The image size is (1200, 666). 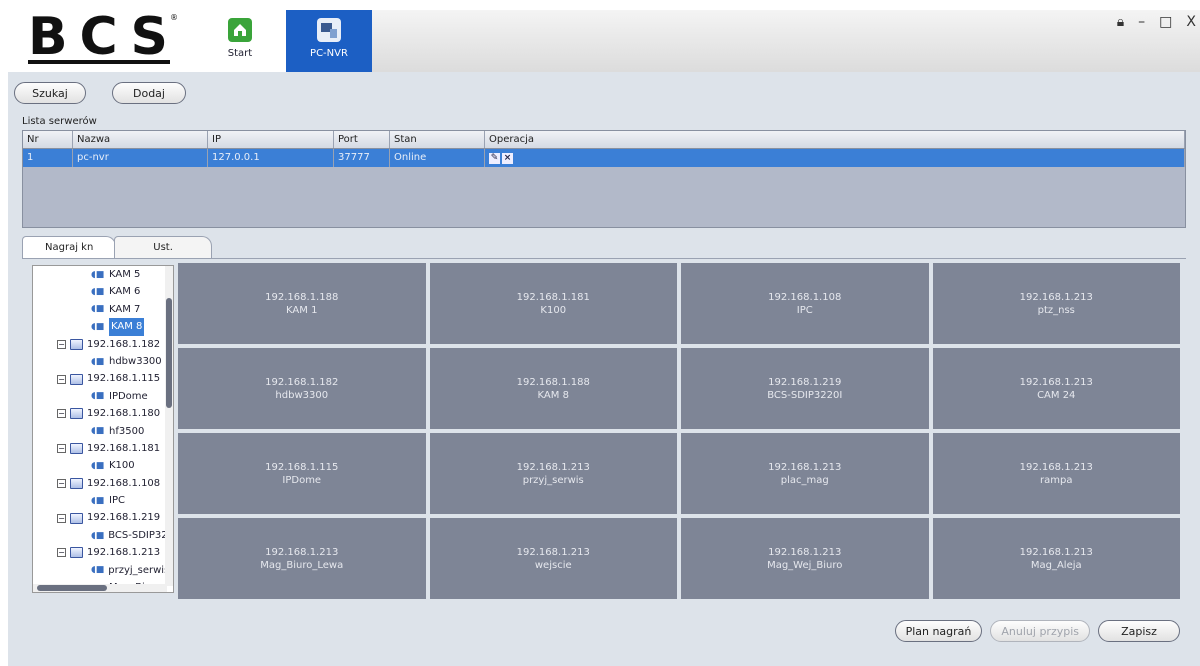 I want to click on schedule-button: Plan nagrań, so click(x=938, y=631).